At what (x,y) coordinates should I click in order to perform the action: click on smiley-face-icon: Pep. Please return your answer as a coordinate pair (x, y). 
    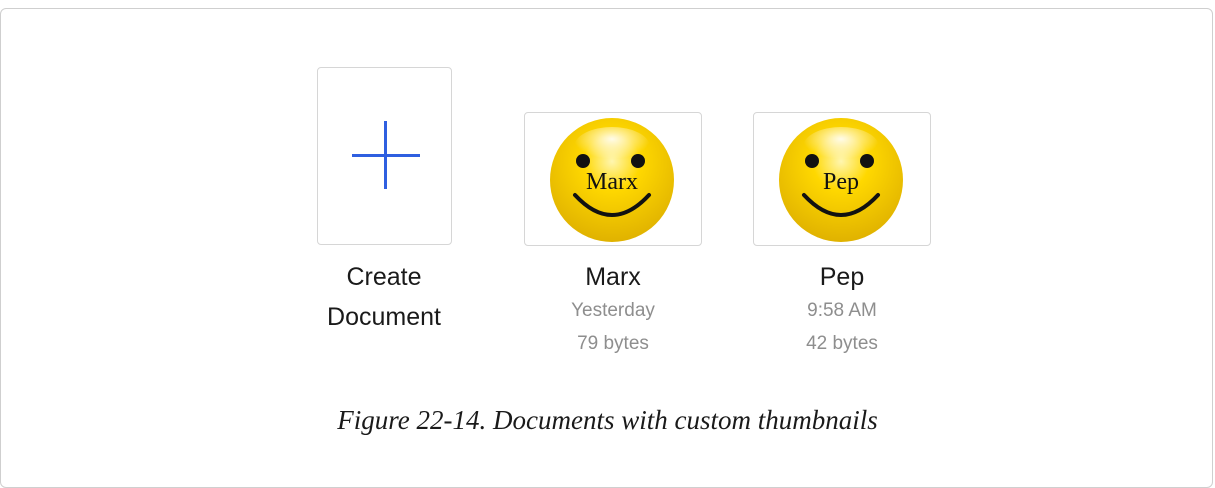
    Looking at the image, I should click on (841, 180).